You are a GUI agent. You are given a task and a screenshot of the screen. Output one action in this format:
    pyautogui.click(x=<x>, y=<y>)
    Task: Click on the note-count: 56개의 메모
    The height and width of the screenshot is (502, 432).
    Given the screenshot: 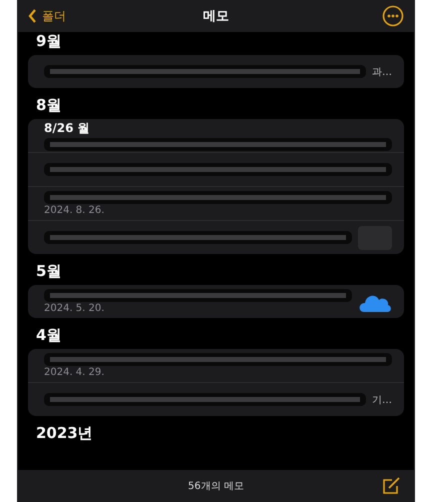 What is the action you would take?
    pyautogui.click(x=216, y=486)
    